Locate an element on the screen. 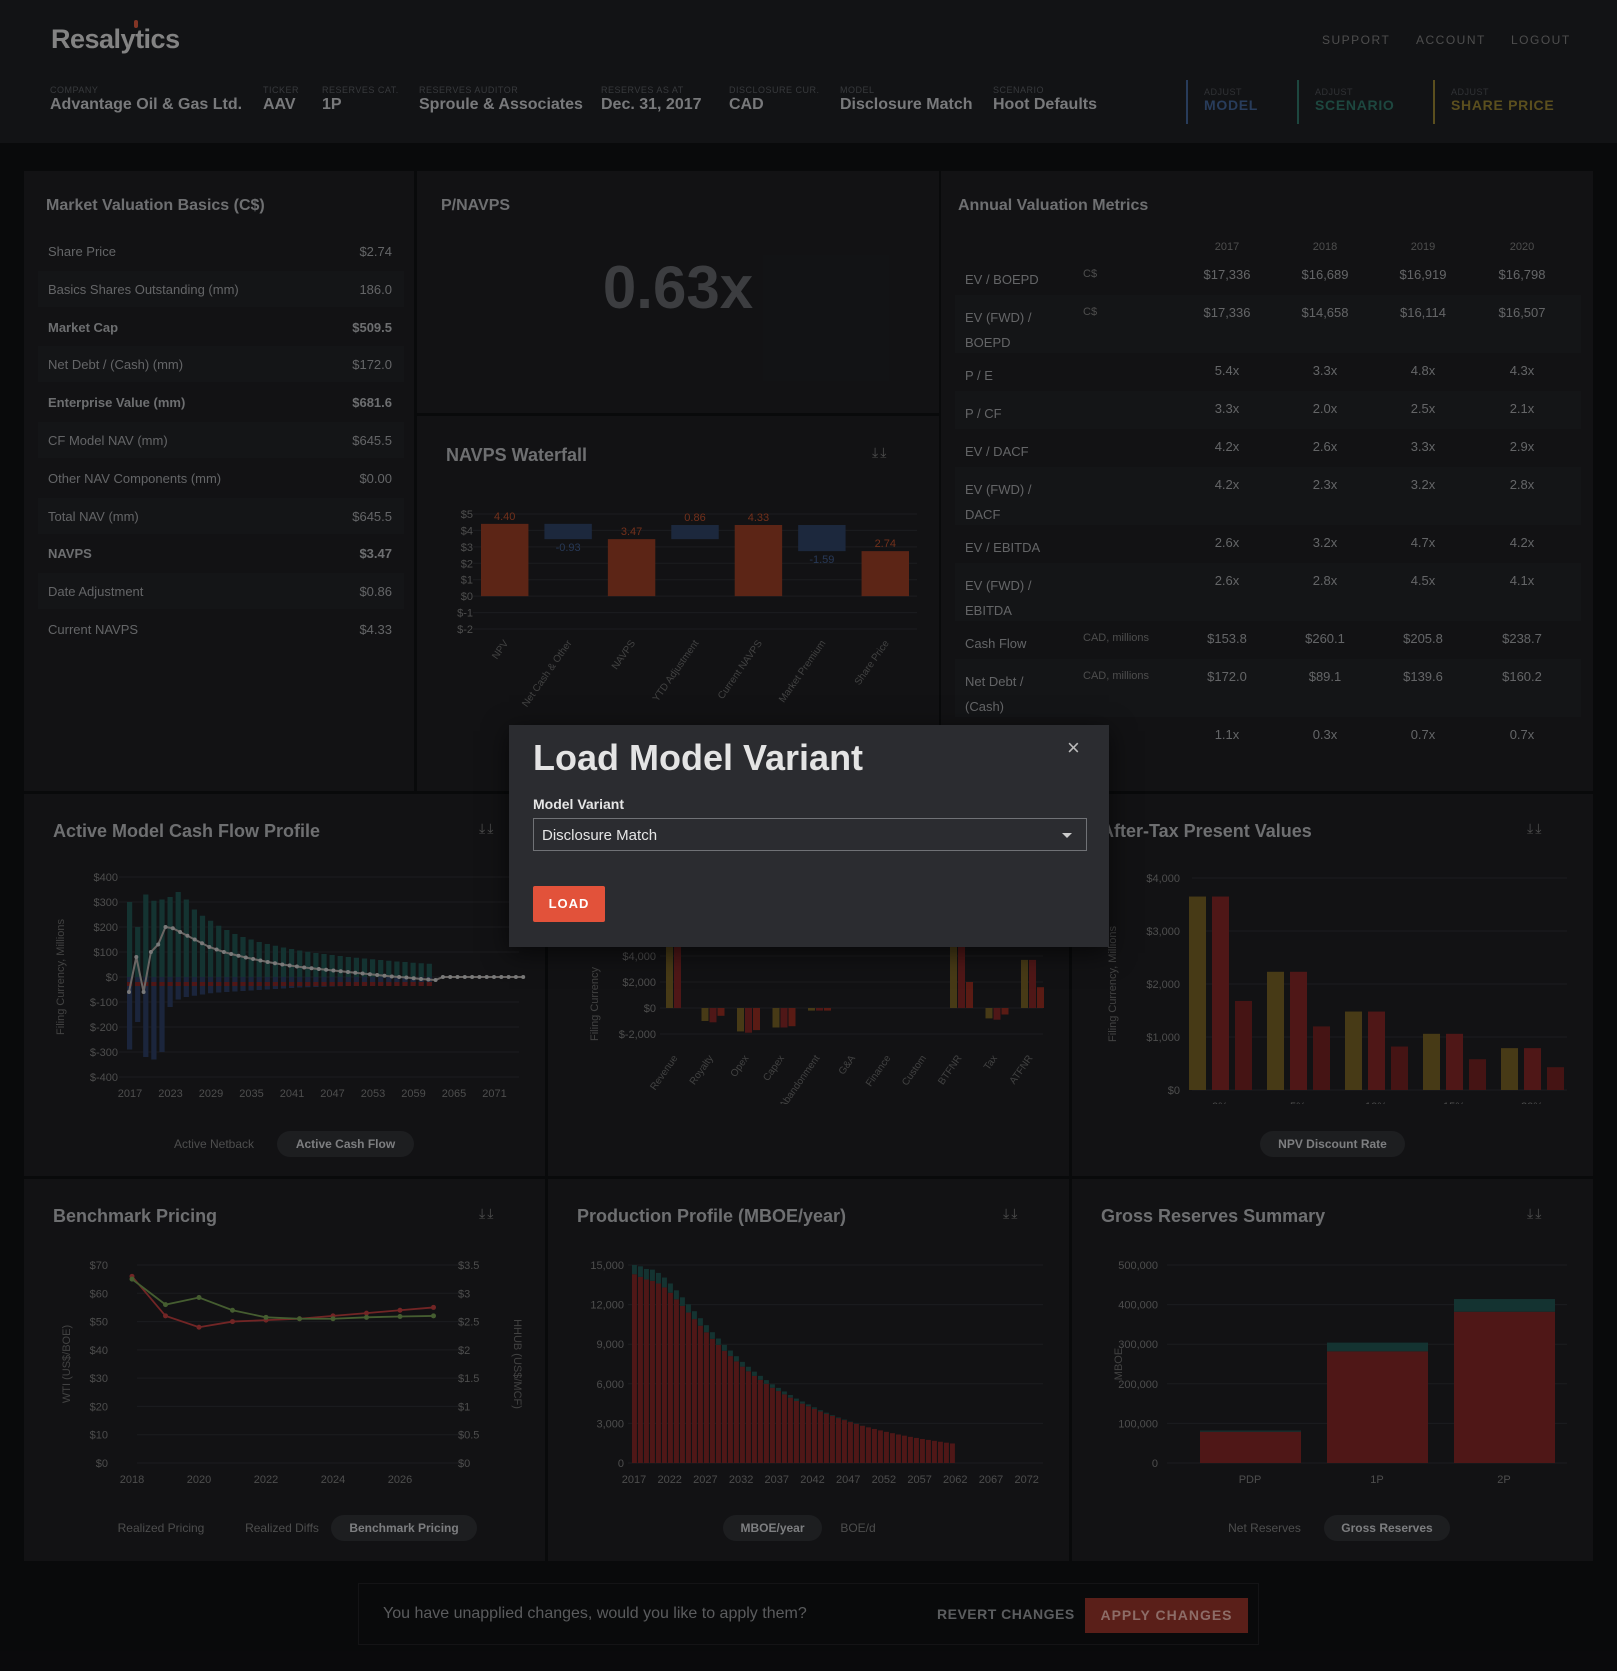  model-variant-select: Disclosure Match is located at coordinates (810, 834).